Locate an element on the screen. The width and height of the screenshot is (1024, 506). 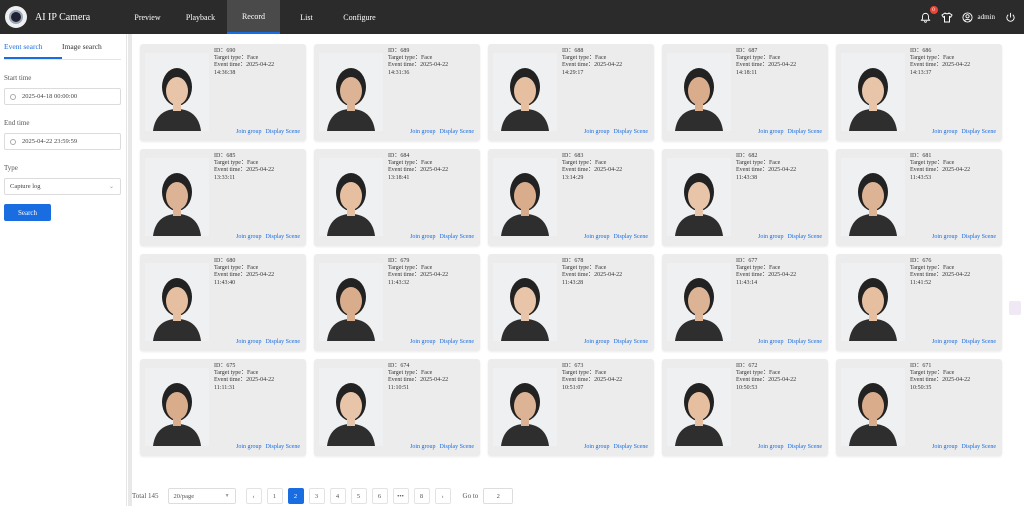
tab-image-search: Image search is located at coordinates (91, 50).